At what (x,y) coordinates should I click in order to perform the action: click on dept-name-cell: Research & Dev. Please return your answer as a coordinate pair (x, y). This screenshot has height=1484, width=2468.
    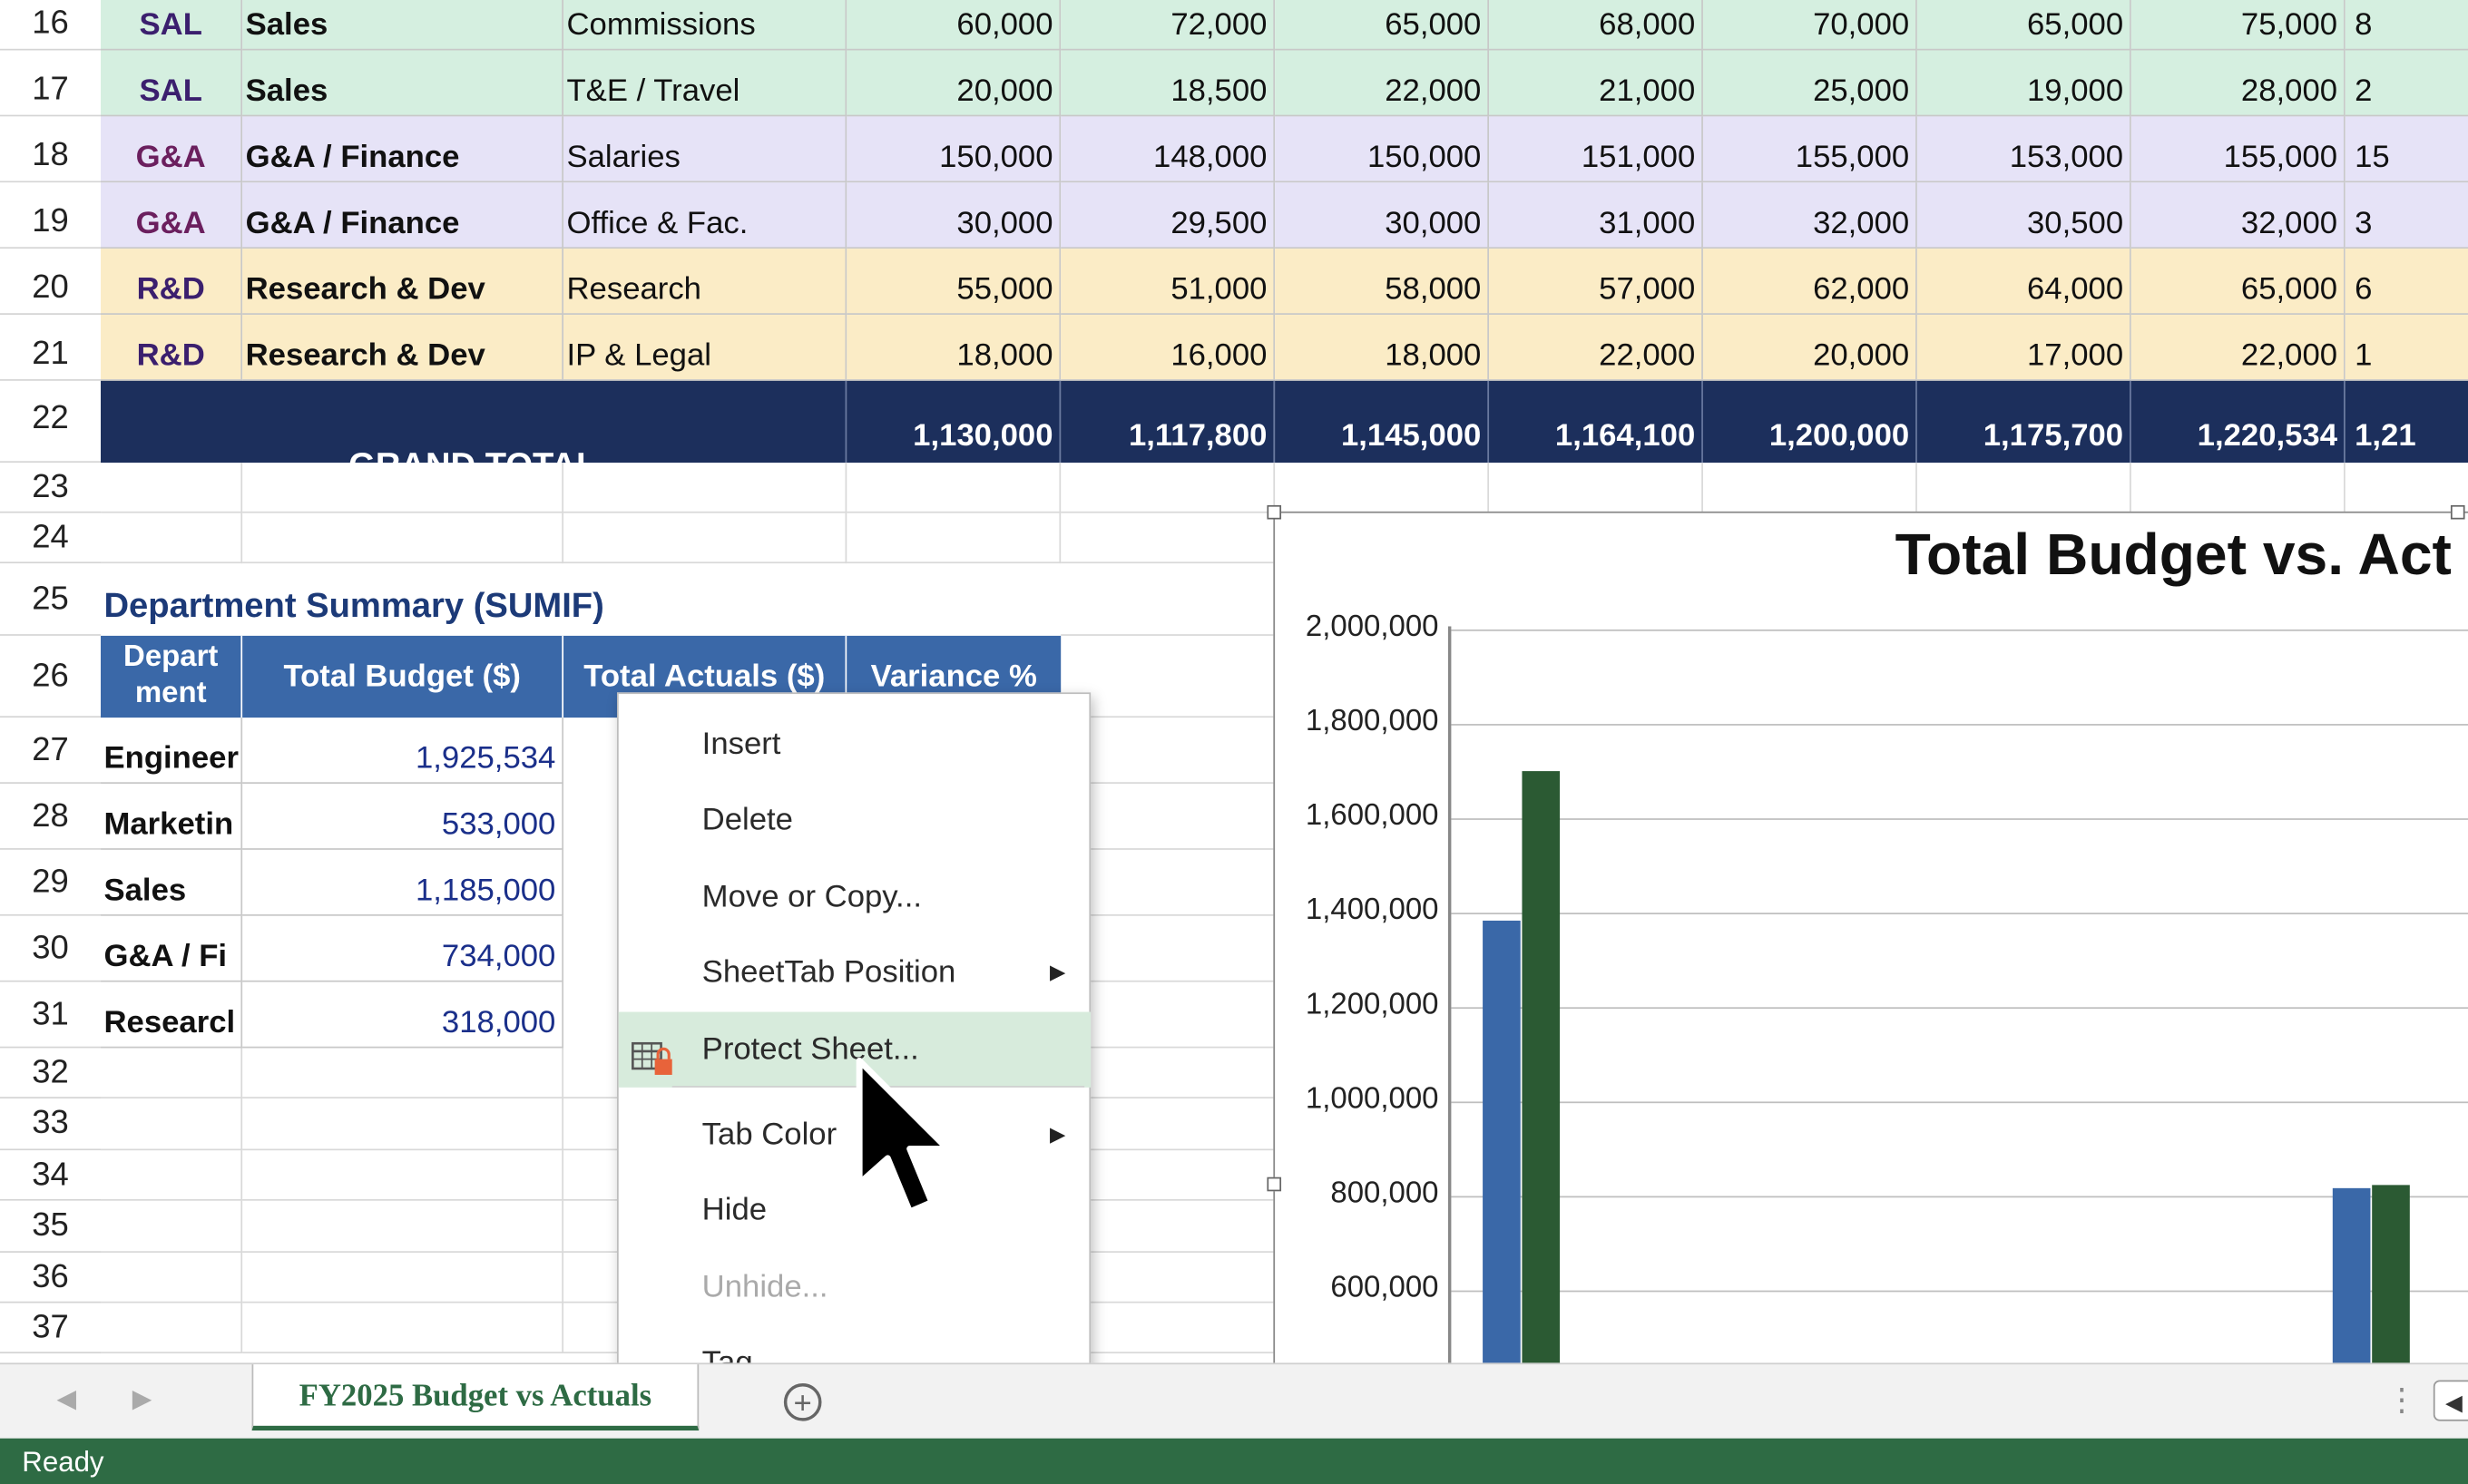
    Looking at the image, I should click on (403, 347).